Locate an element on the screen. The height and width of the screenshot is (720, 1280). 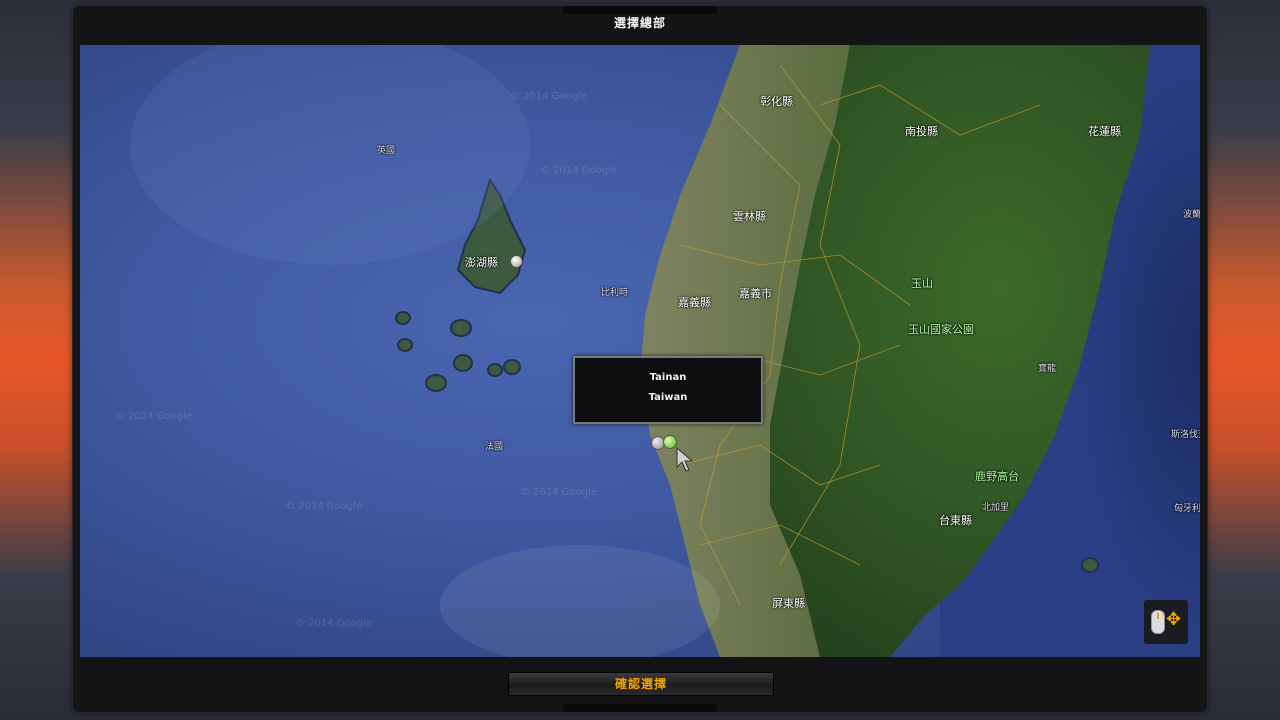
mouse-icon is located at coordinates (1158, 622).